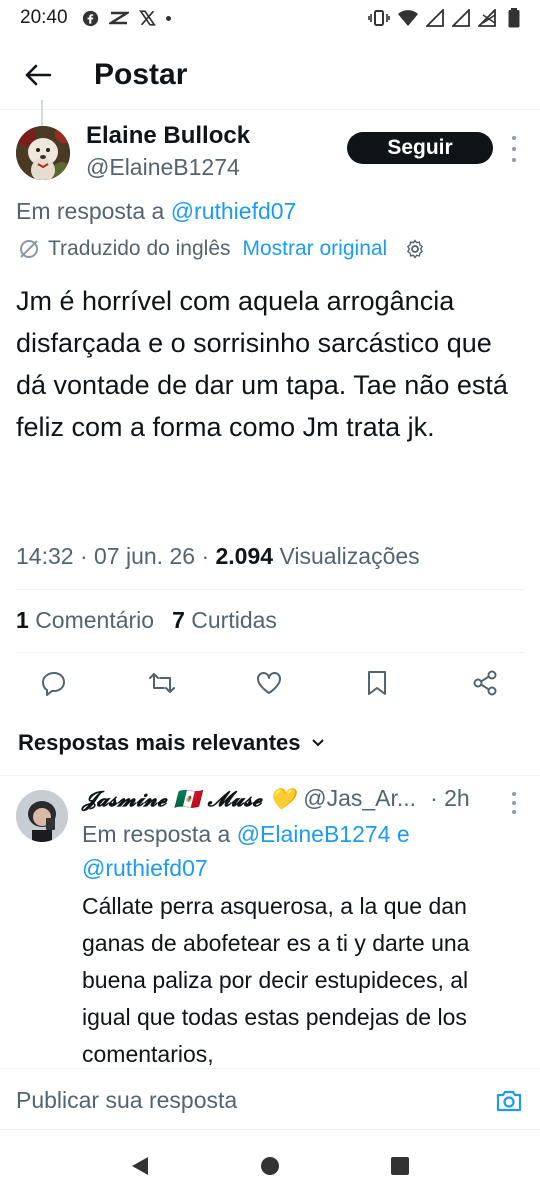 Image resolution: width=540 pixels, height=1200 pixels. What do you see at coordinates (163, 167) in the screenshot?
I see `author-handle: @ElaineB1274` at bounding box center [163, 167].